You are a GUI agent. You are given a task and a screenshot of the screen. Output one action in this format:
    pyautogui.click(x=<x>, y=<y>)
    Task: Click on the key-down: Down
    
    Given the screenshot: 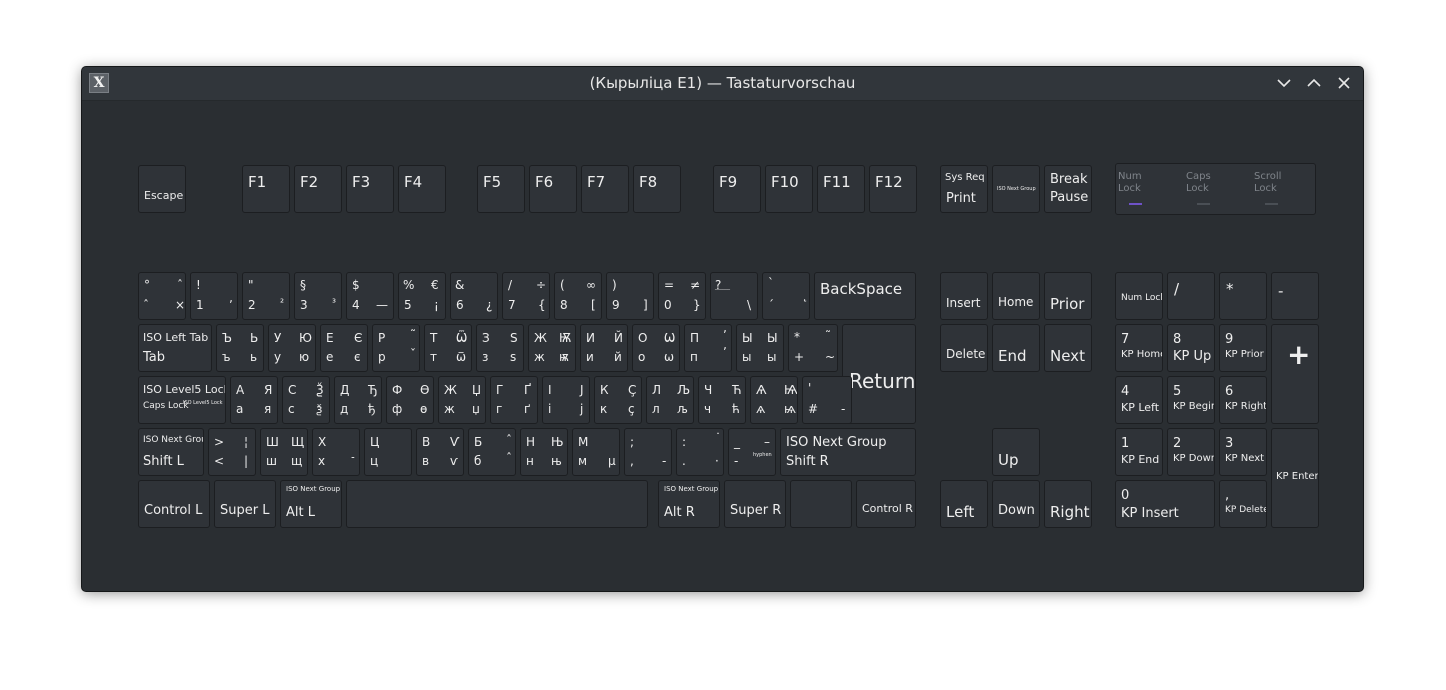 What is the action you would take?
    pyautogui.click(x=1016, y=504)
    